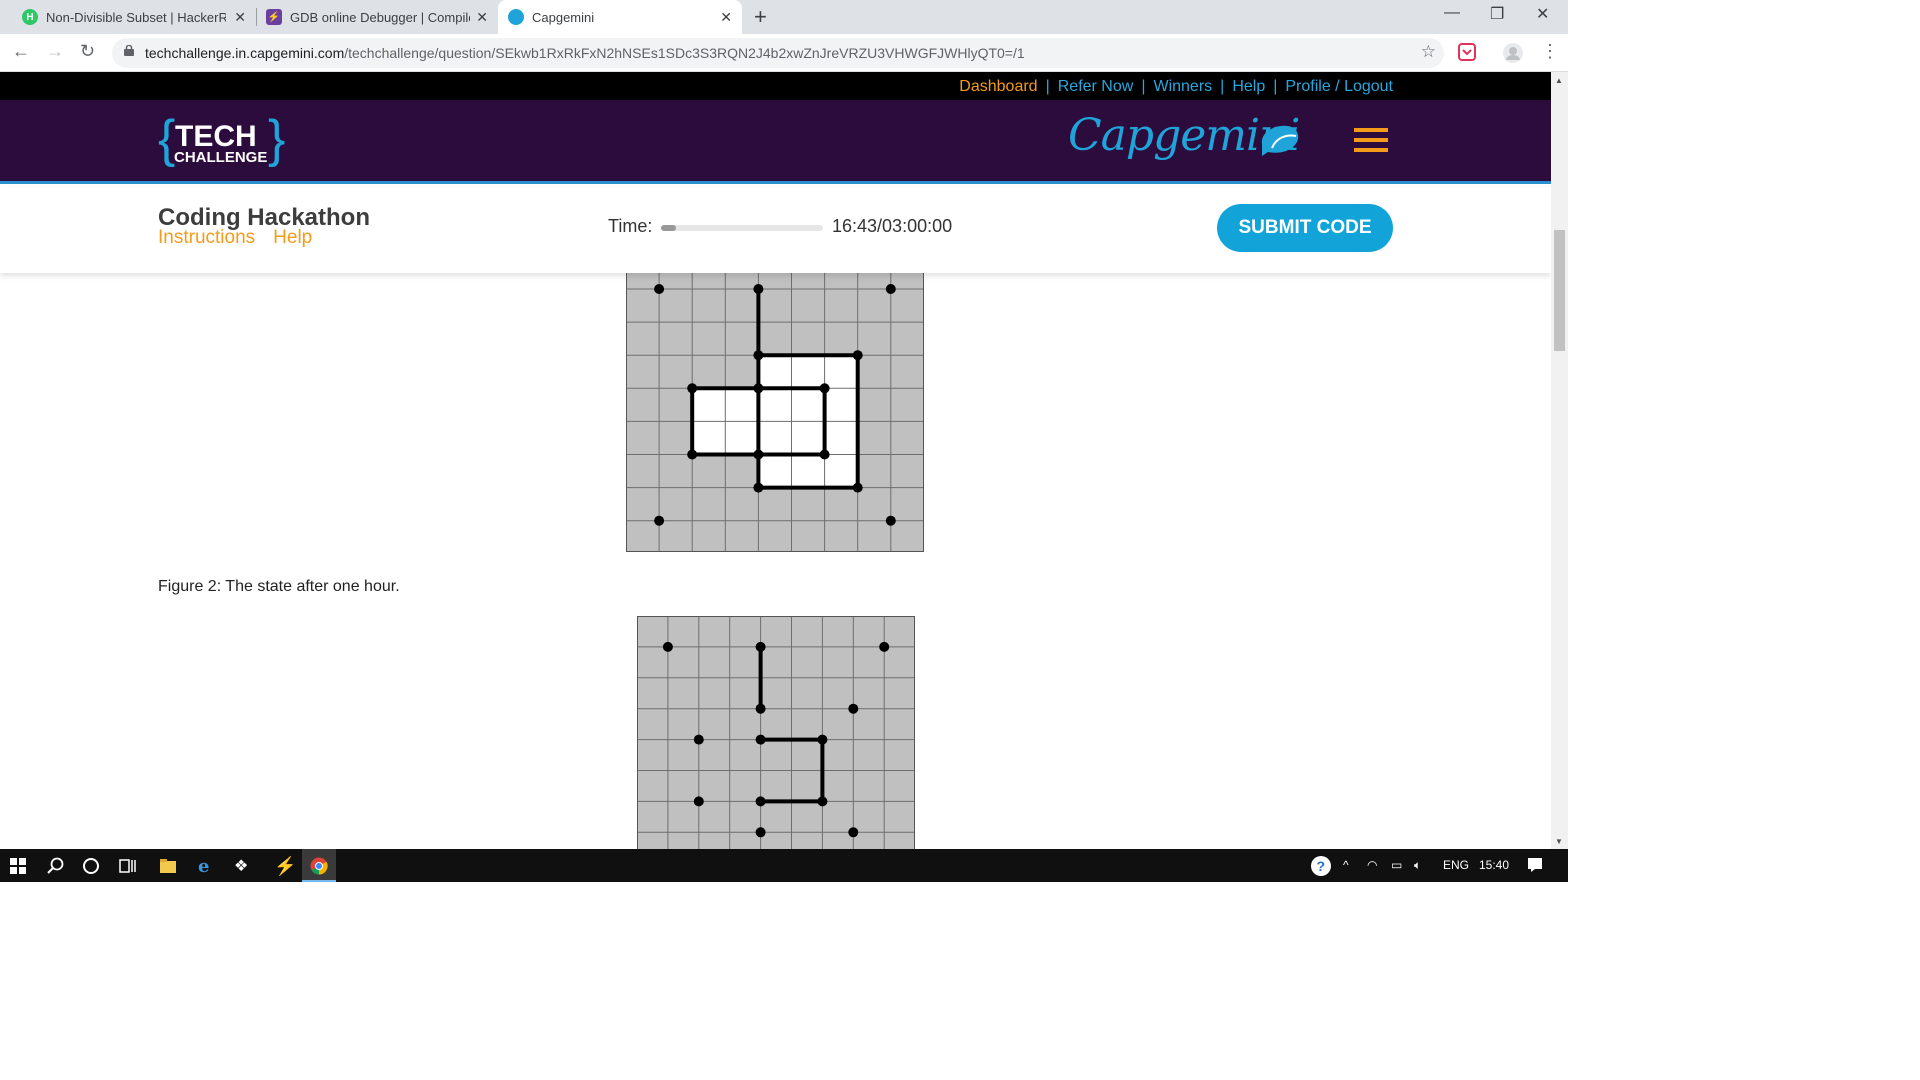 The image size is (1920, 1080). Describe the element at coordinates (380, 17) in the screenshot. I see `tab-title: GDB online Debugger | Compiler` at that location.